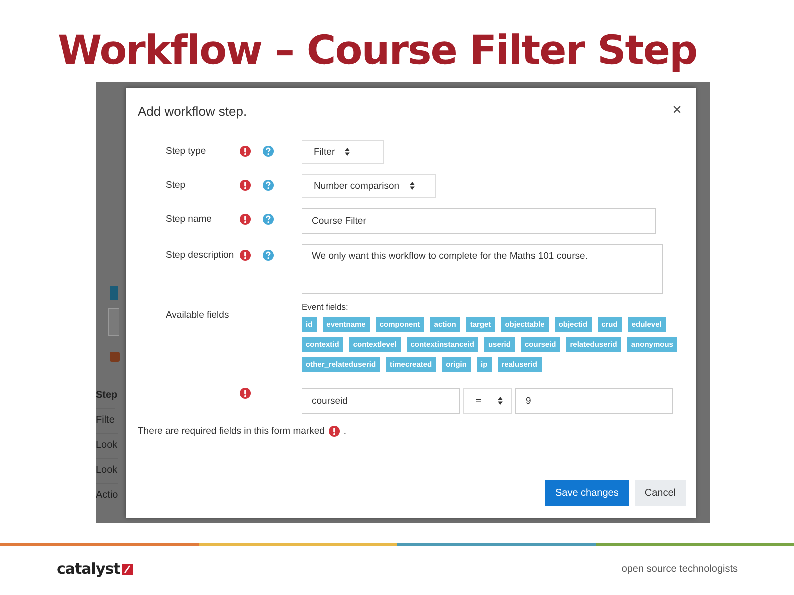 The image size is (794, 595). I want to click on dialog-button: Save changes, so click(587, 493).